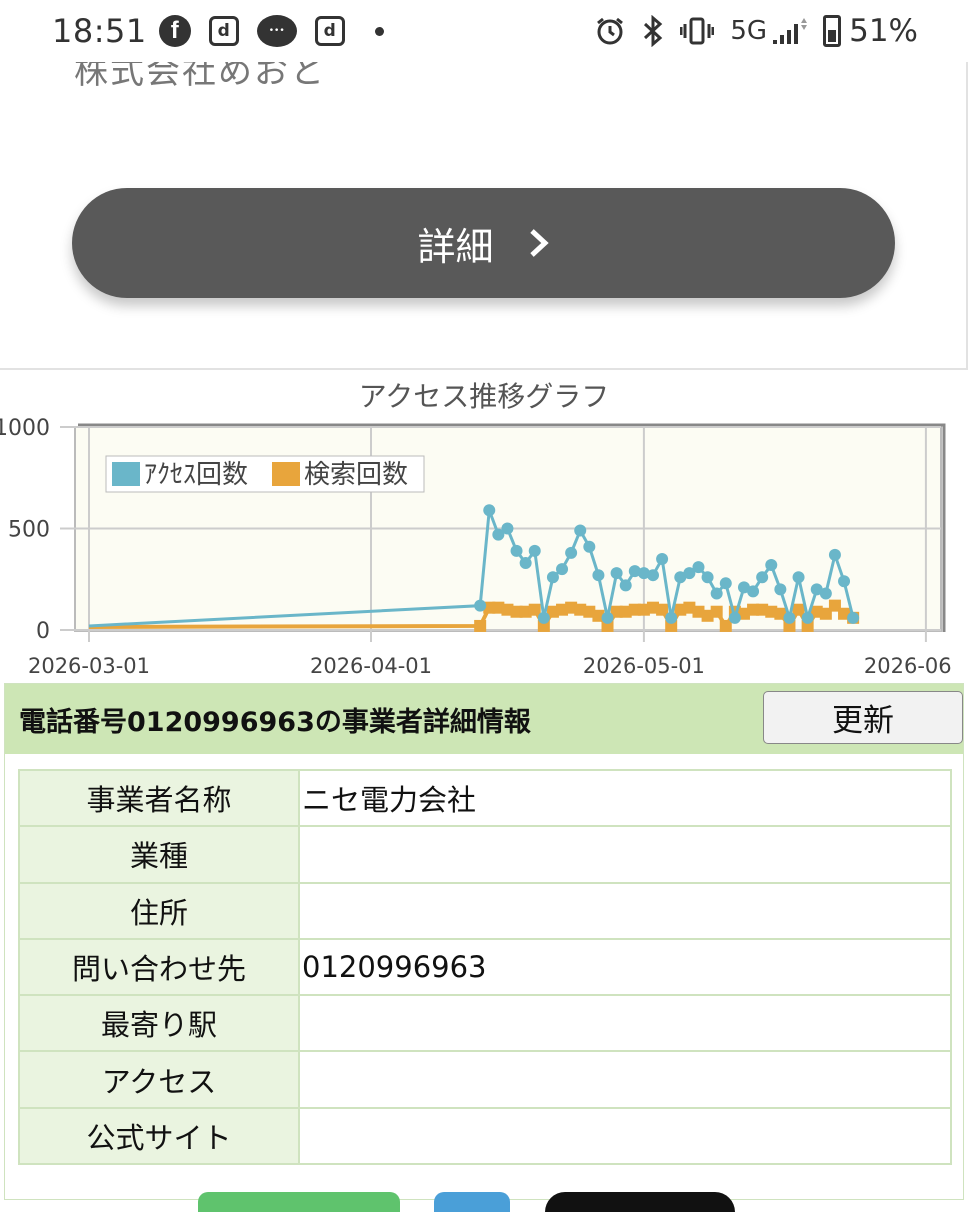 The width and height of the screenshot is (968, 1212). What do you see at coordinates (484, 396) in the screenshot?
I see `chart-title: アクセス推移グラフ` at bounding box center [484, 396].